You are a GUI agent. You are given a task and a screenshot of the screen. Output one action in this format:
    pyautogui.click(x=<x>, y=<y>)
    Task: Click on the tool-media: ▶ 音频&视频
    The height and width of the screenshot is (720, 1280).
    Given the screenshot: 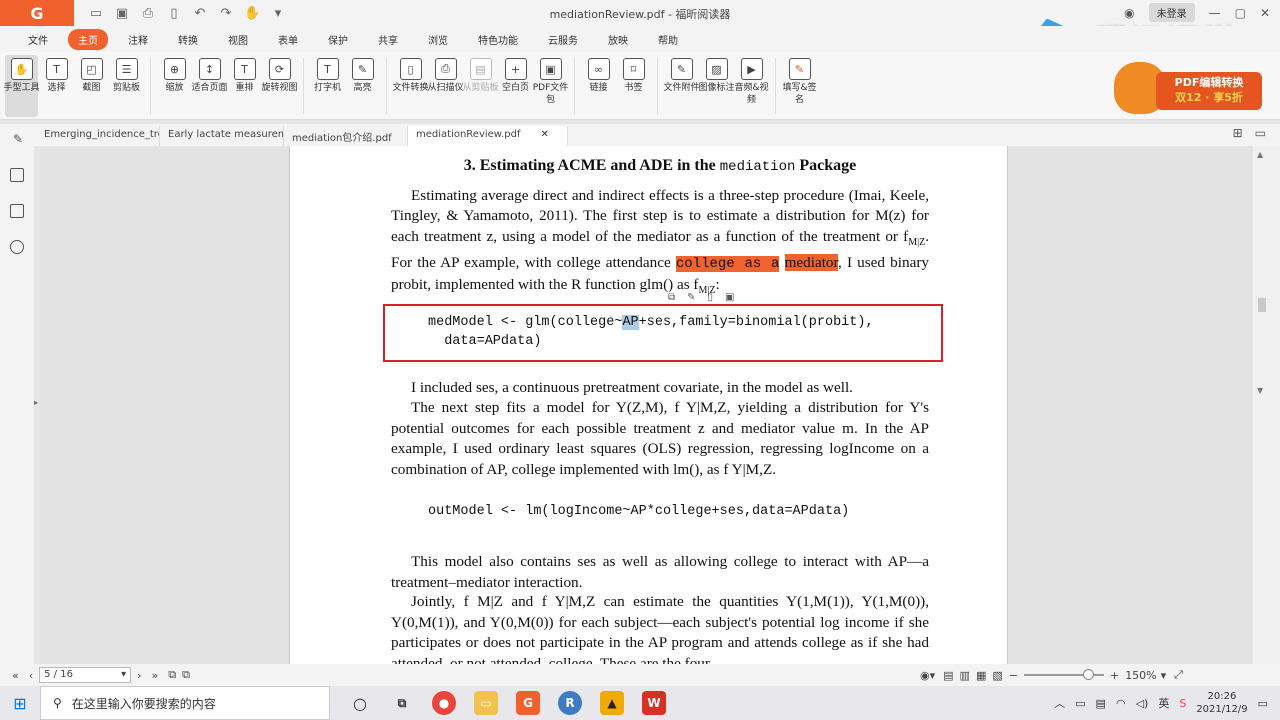 What is the action you would take?
    pyautogui.click(x=751, y=86)
    